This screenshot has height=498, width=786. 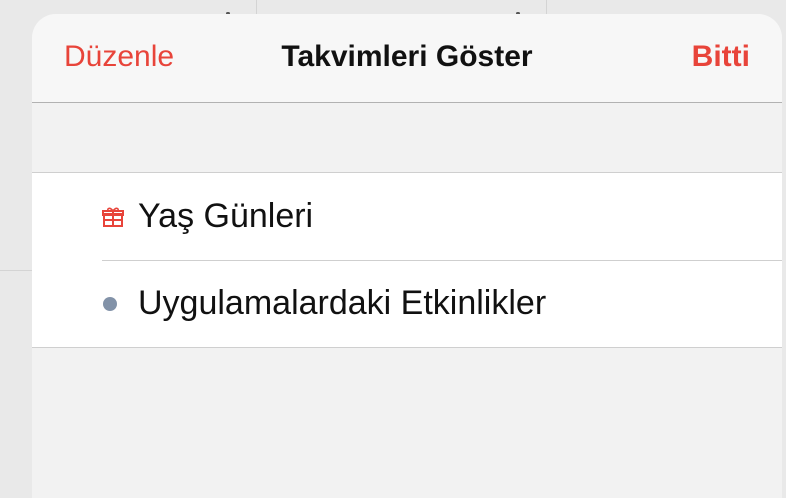 What do you see at coordinates (113, 217) in the screenshot?
I see `gift-icon` at bounding box center [113, 217].